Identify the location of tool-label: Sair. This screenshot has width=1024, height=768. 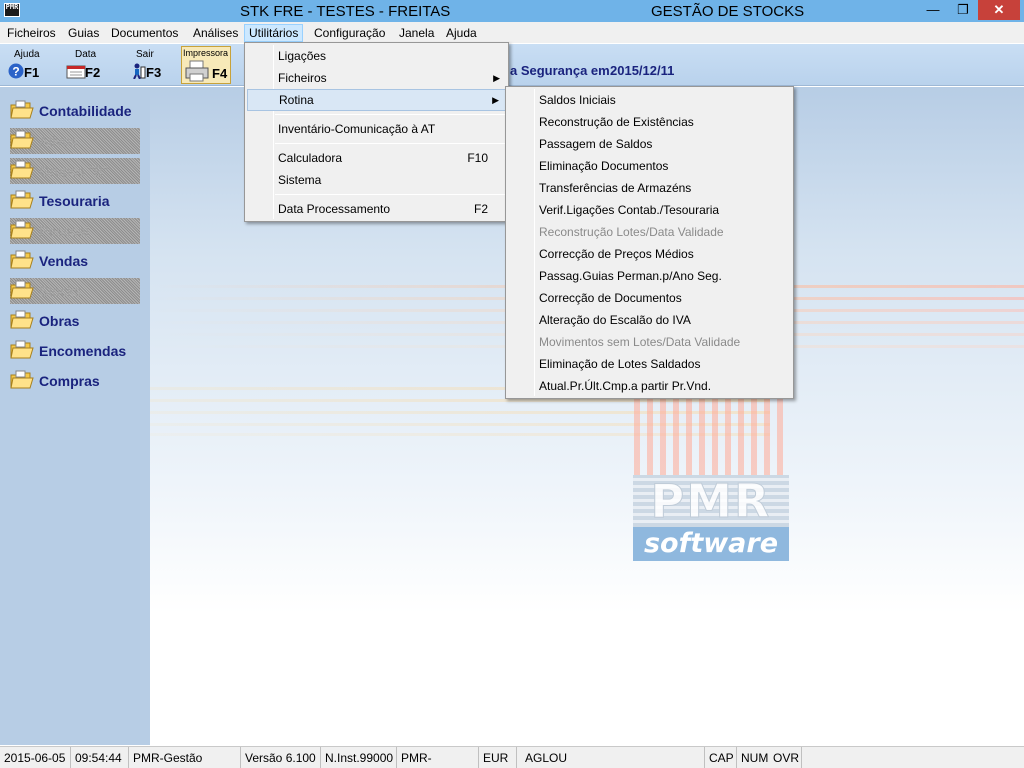
(145, 54).